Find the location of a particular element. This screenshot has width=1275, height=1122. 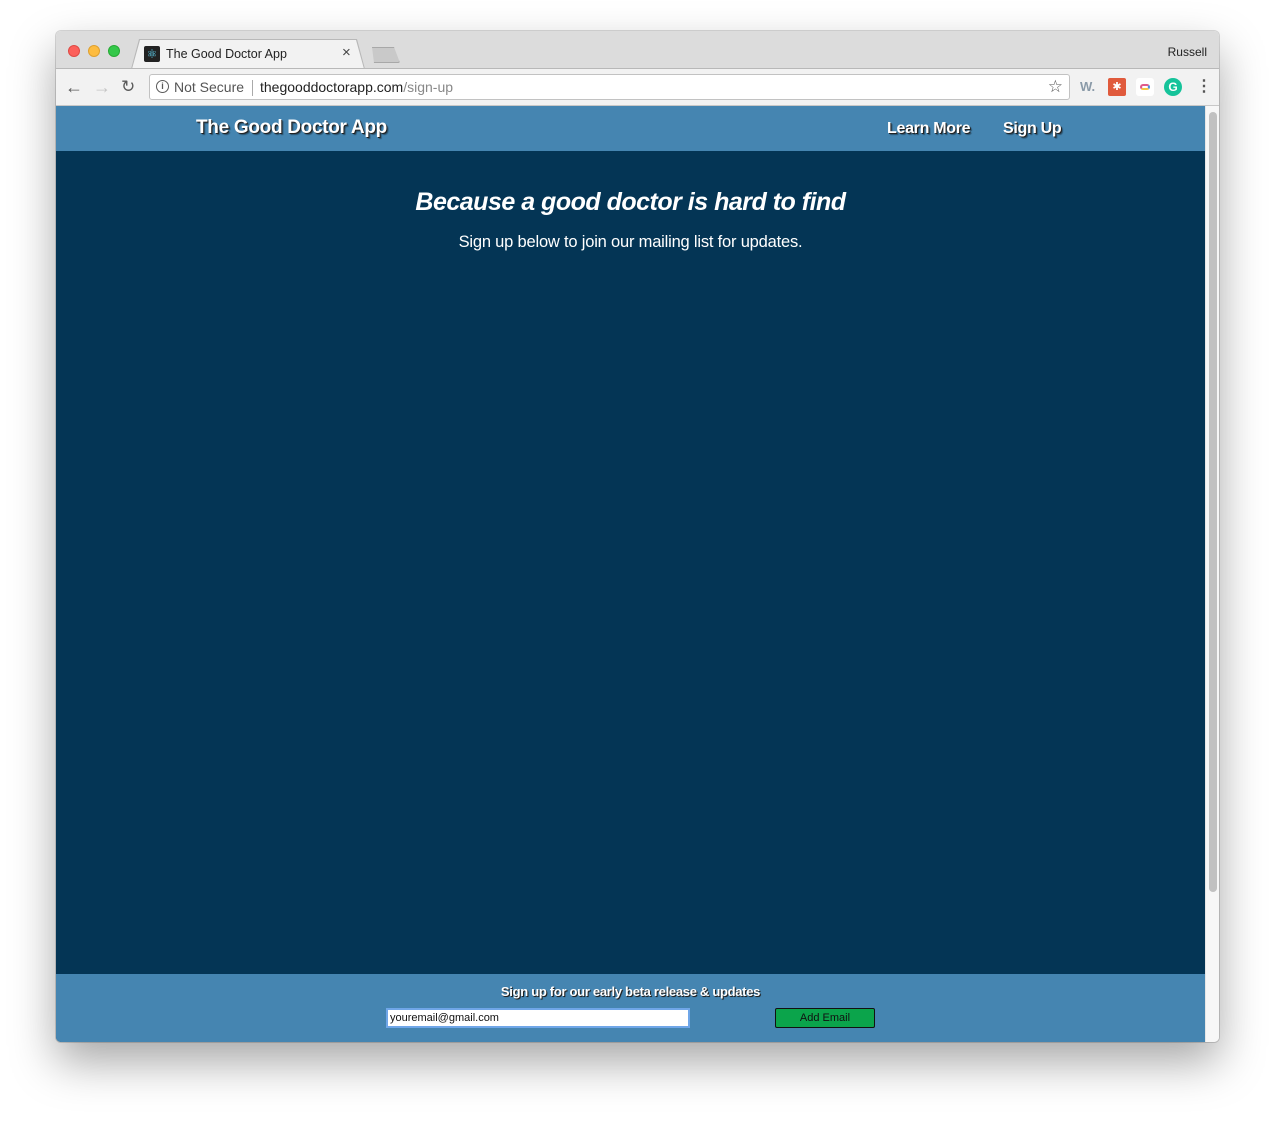

back-arrow-icon: ← is located at coordinates (74, 87).